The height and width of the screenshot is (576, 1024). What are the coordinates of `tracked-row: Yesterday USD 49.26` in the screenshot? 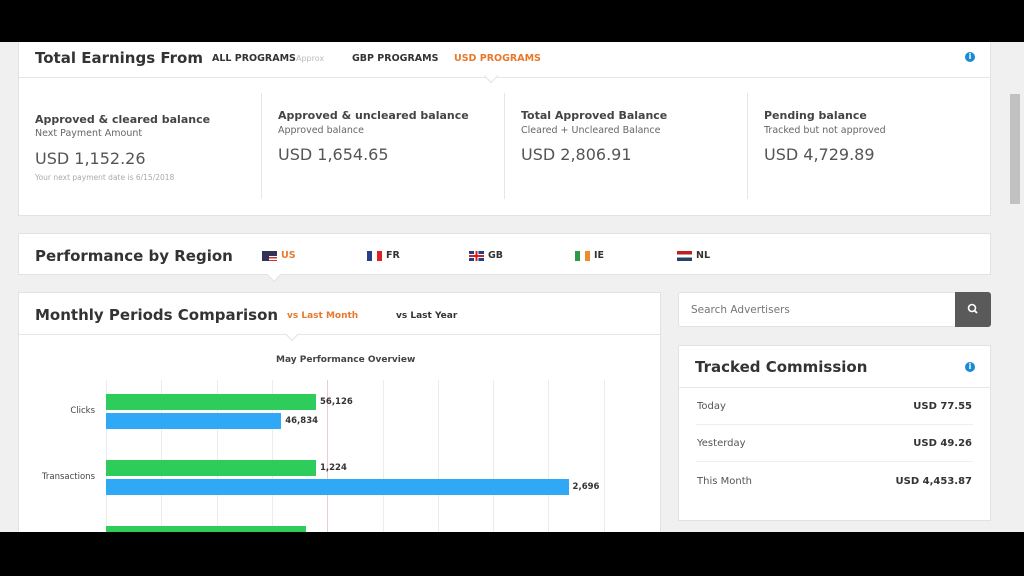 It's located at (834, 443).